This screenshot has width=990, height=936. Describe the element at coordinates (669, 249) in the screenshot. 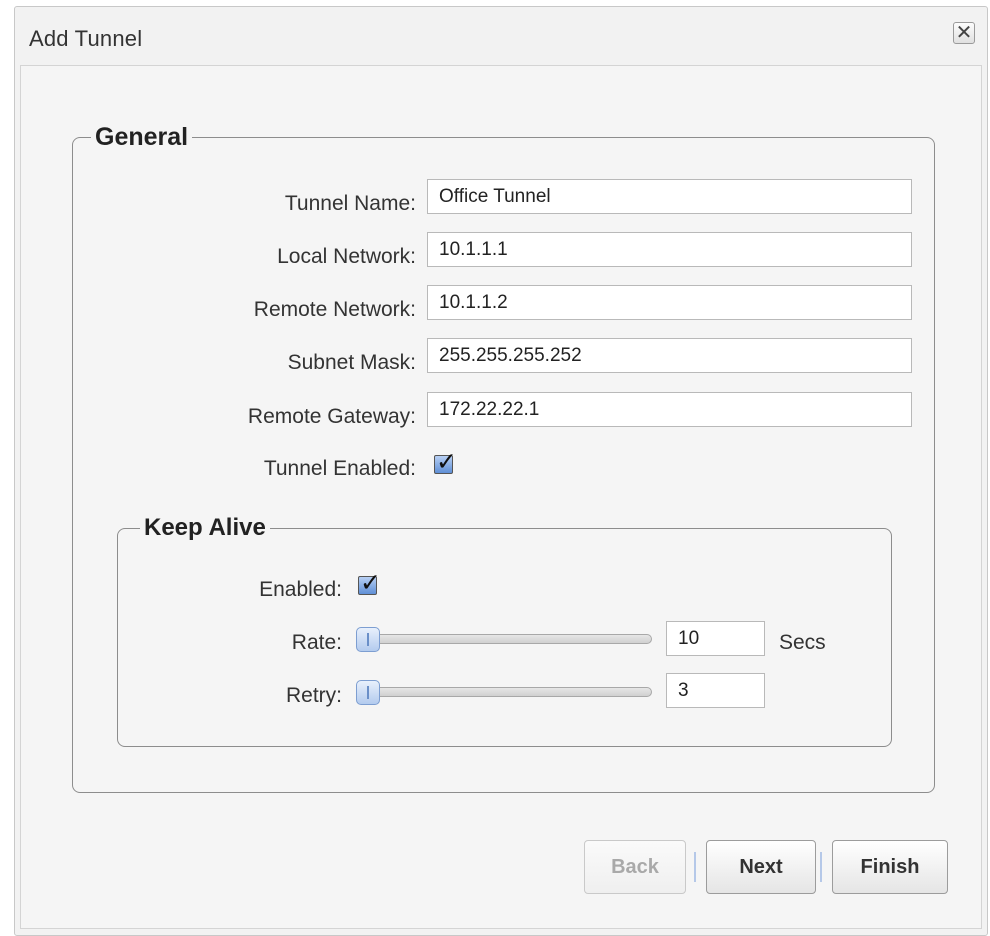

I see `local-network-input` at that location.